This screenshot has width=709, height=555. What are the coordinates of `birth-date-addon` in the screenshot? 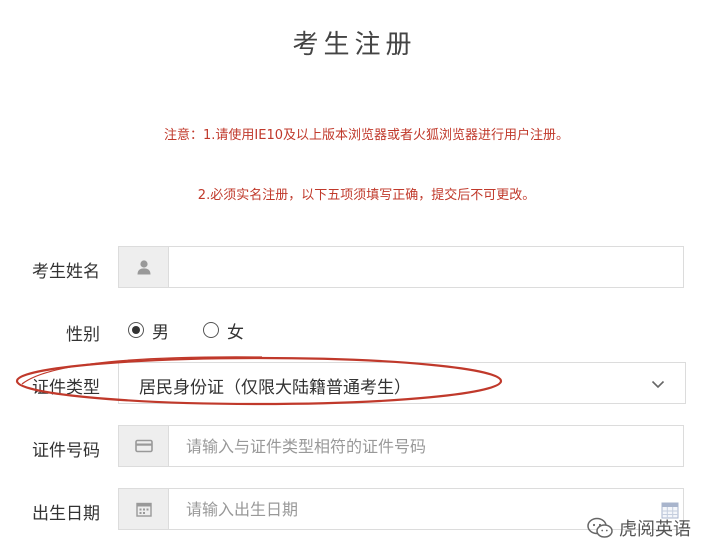 It's located at (144, 509).